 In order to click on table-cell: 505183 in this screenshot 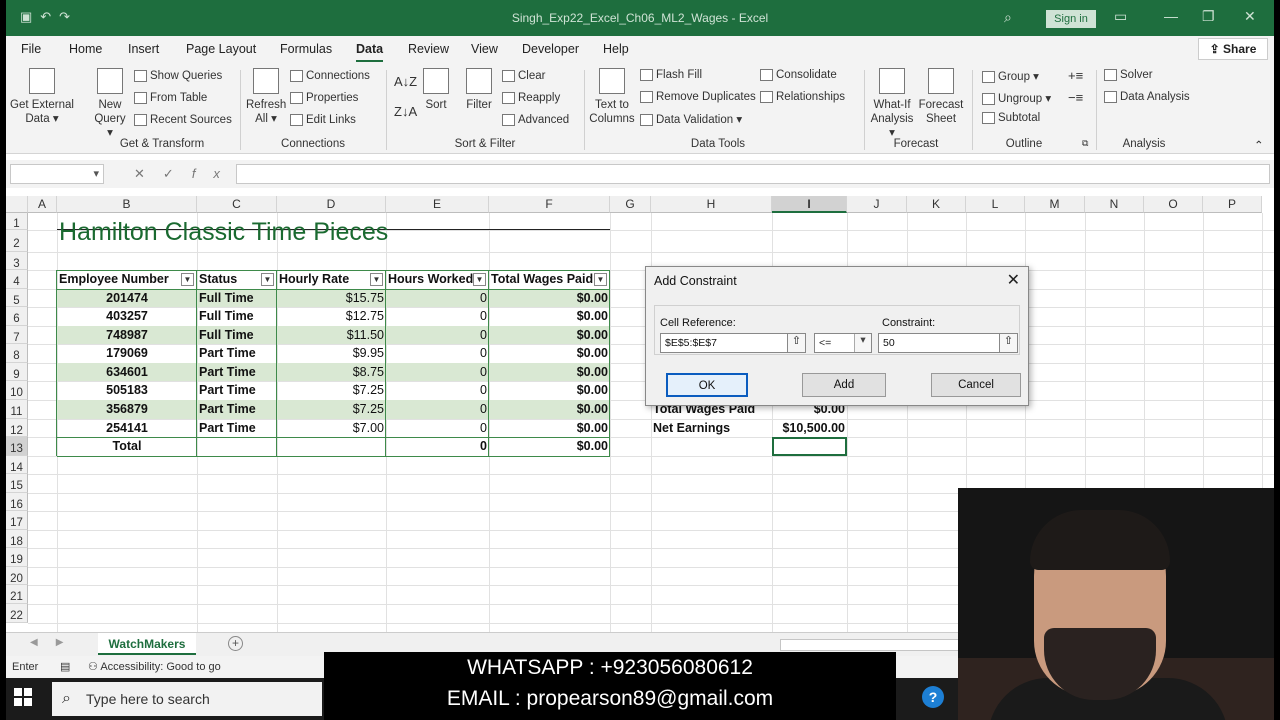, I will do `click(127, 390)`.